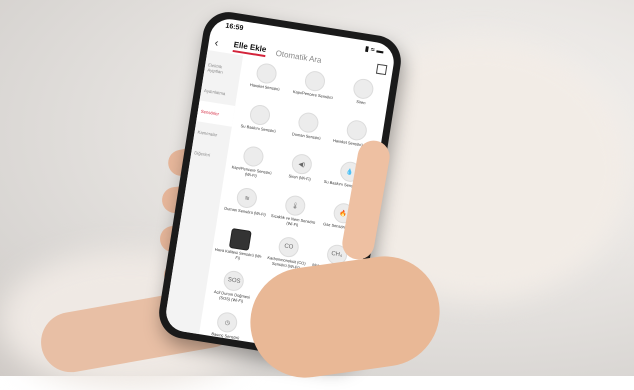 This screenshot has width=634, height=390. I want to click on category-item: Diğerleri, so click(209, 155).